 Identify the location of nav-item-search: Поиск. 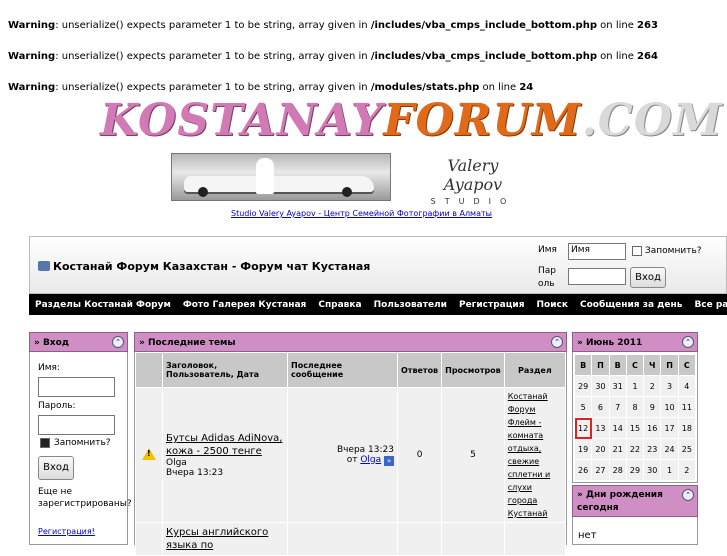
(552, 305).